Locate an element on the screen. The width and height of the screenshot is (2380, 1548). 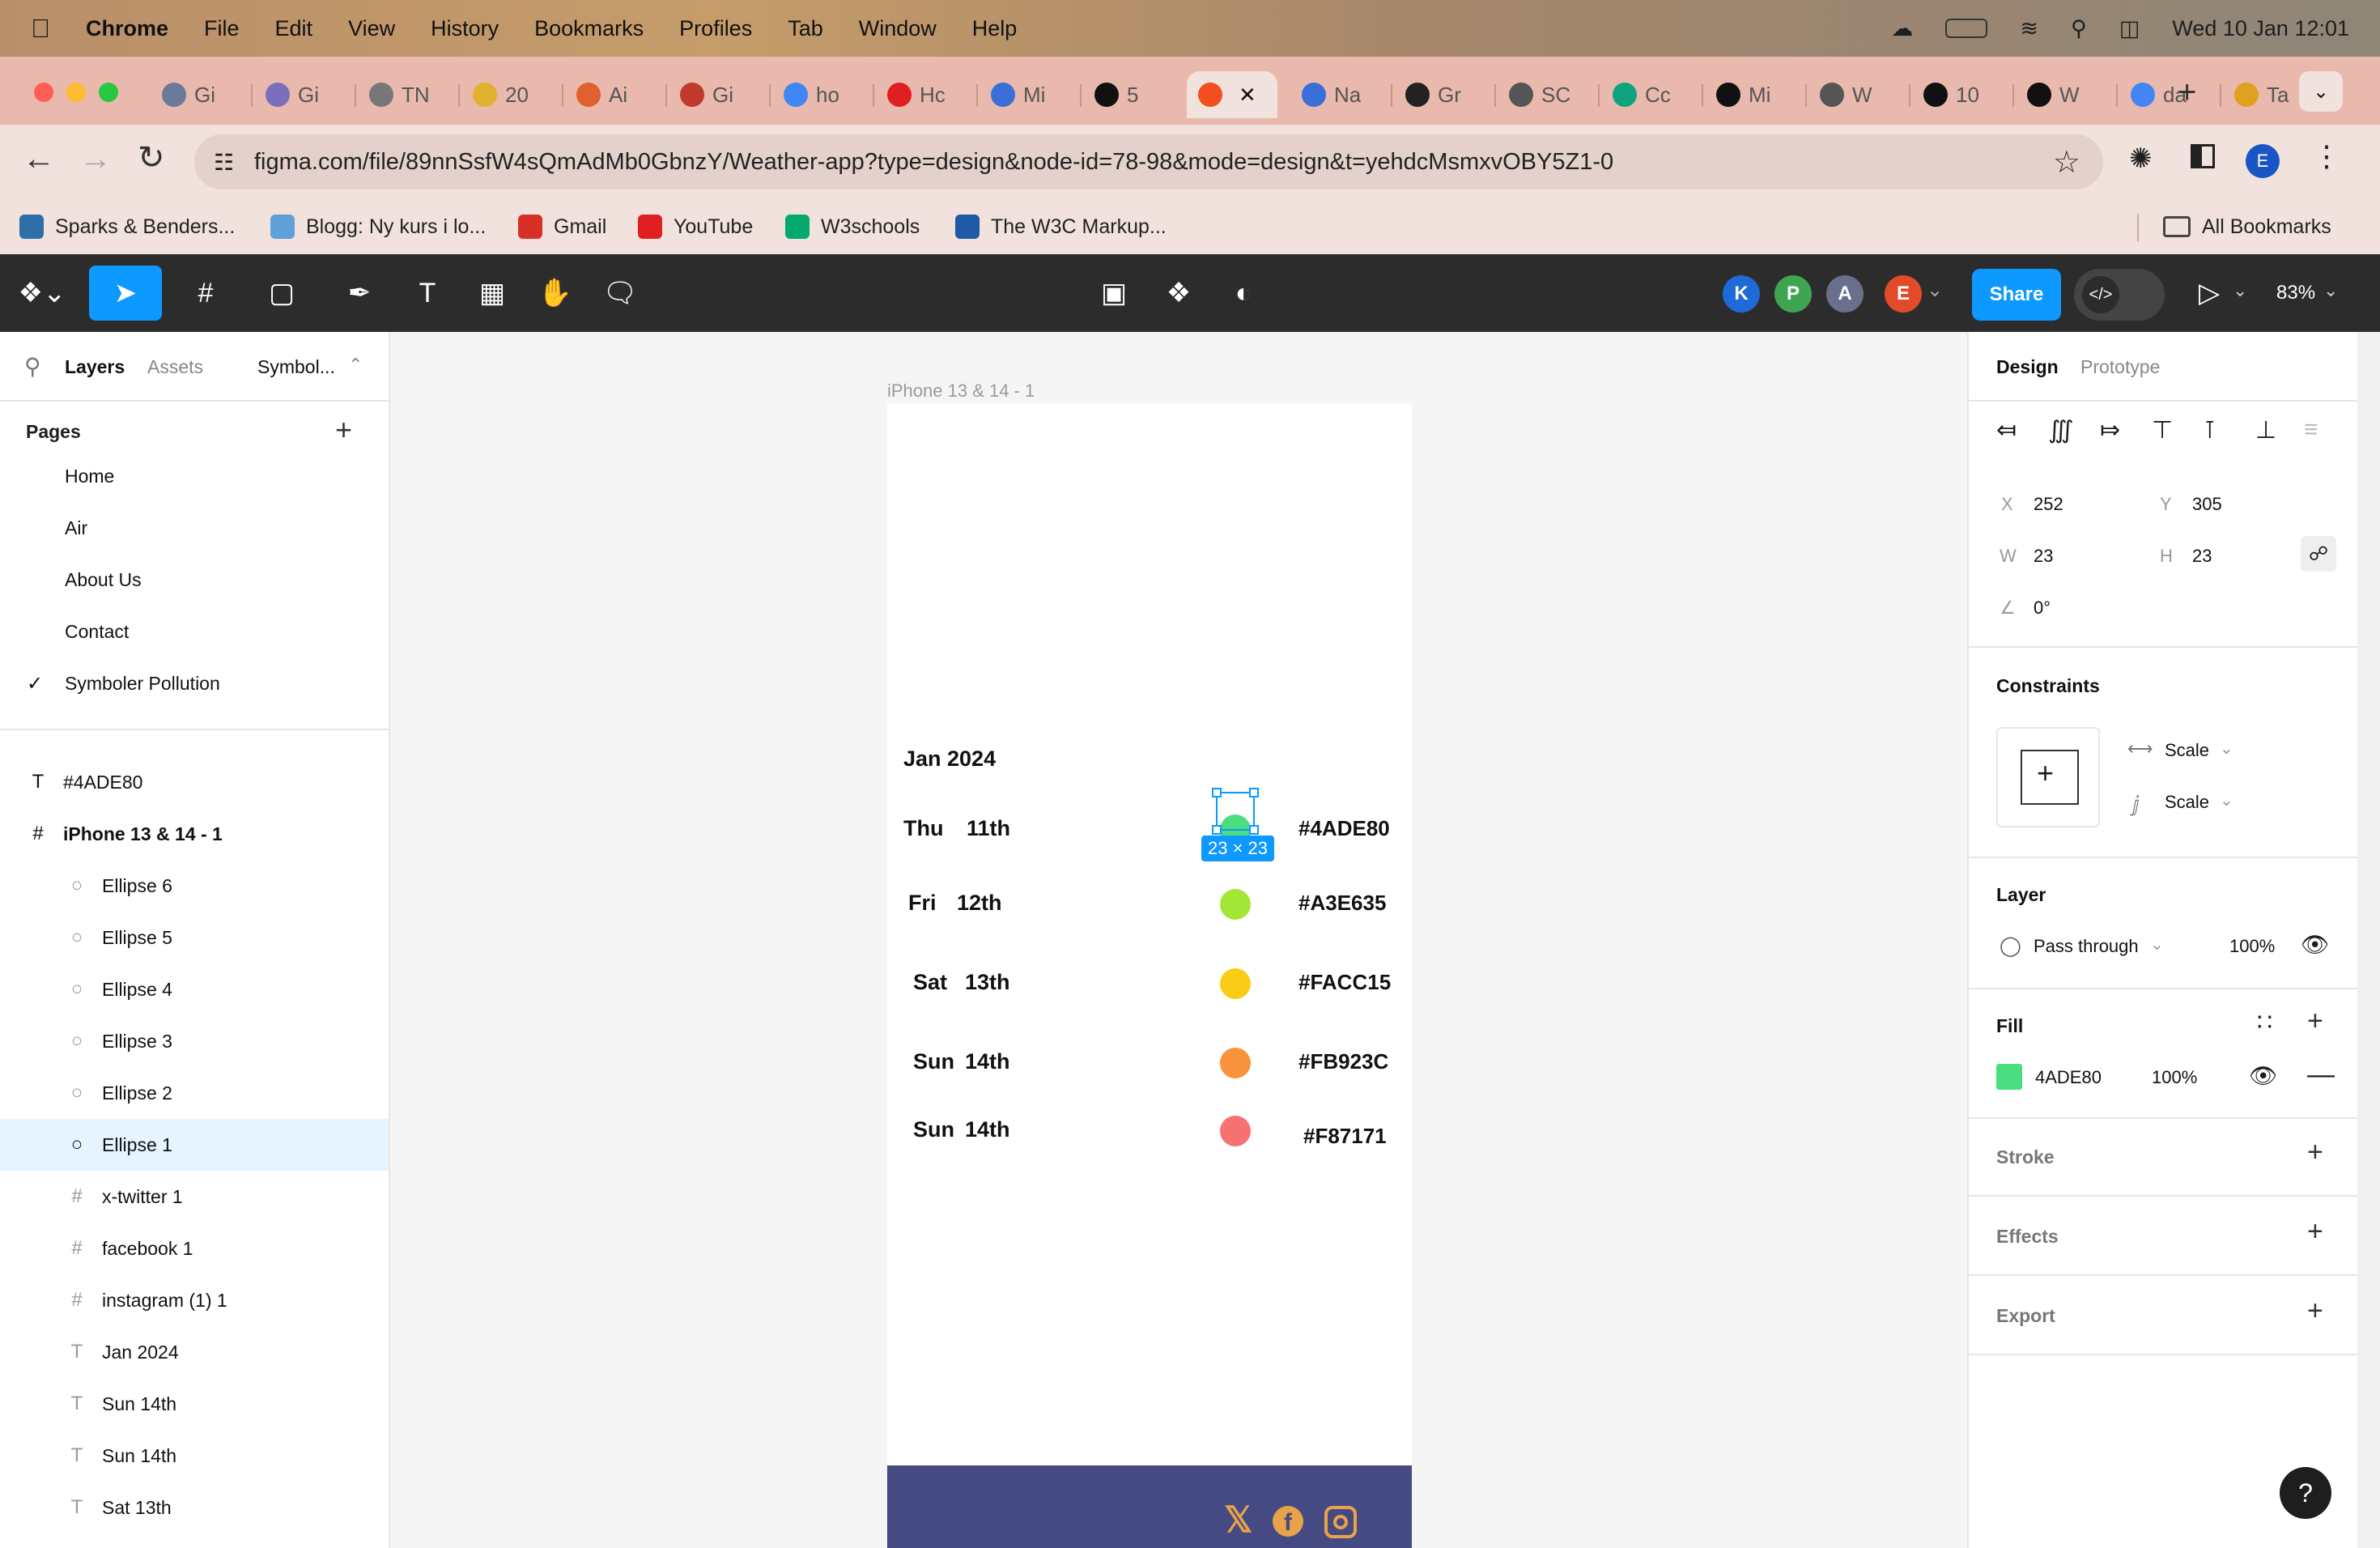
text-tool-icon: T is located at coordinates (428, 293).